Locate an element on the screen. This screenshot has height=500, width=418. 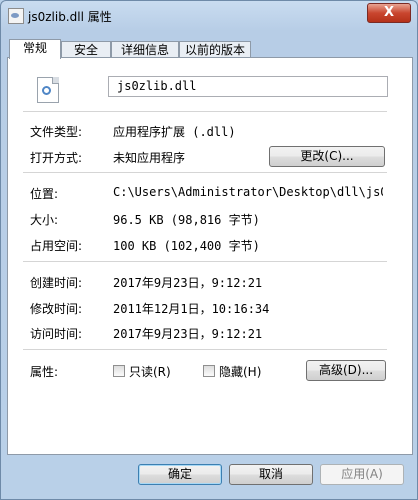
disk-size-value: 100 KB (102,400 字节) is located at coordinates (186, 246).